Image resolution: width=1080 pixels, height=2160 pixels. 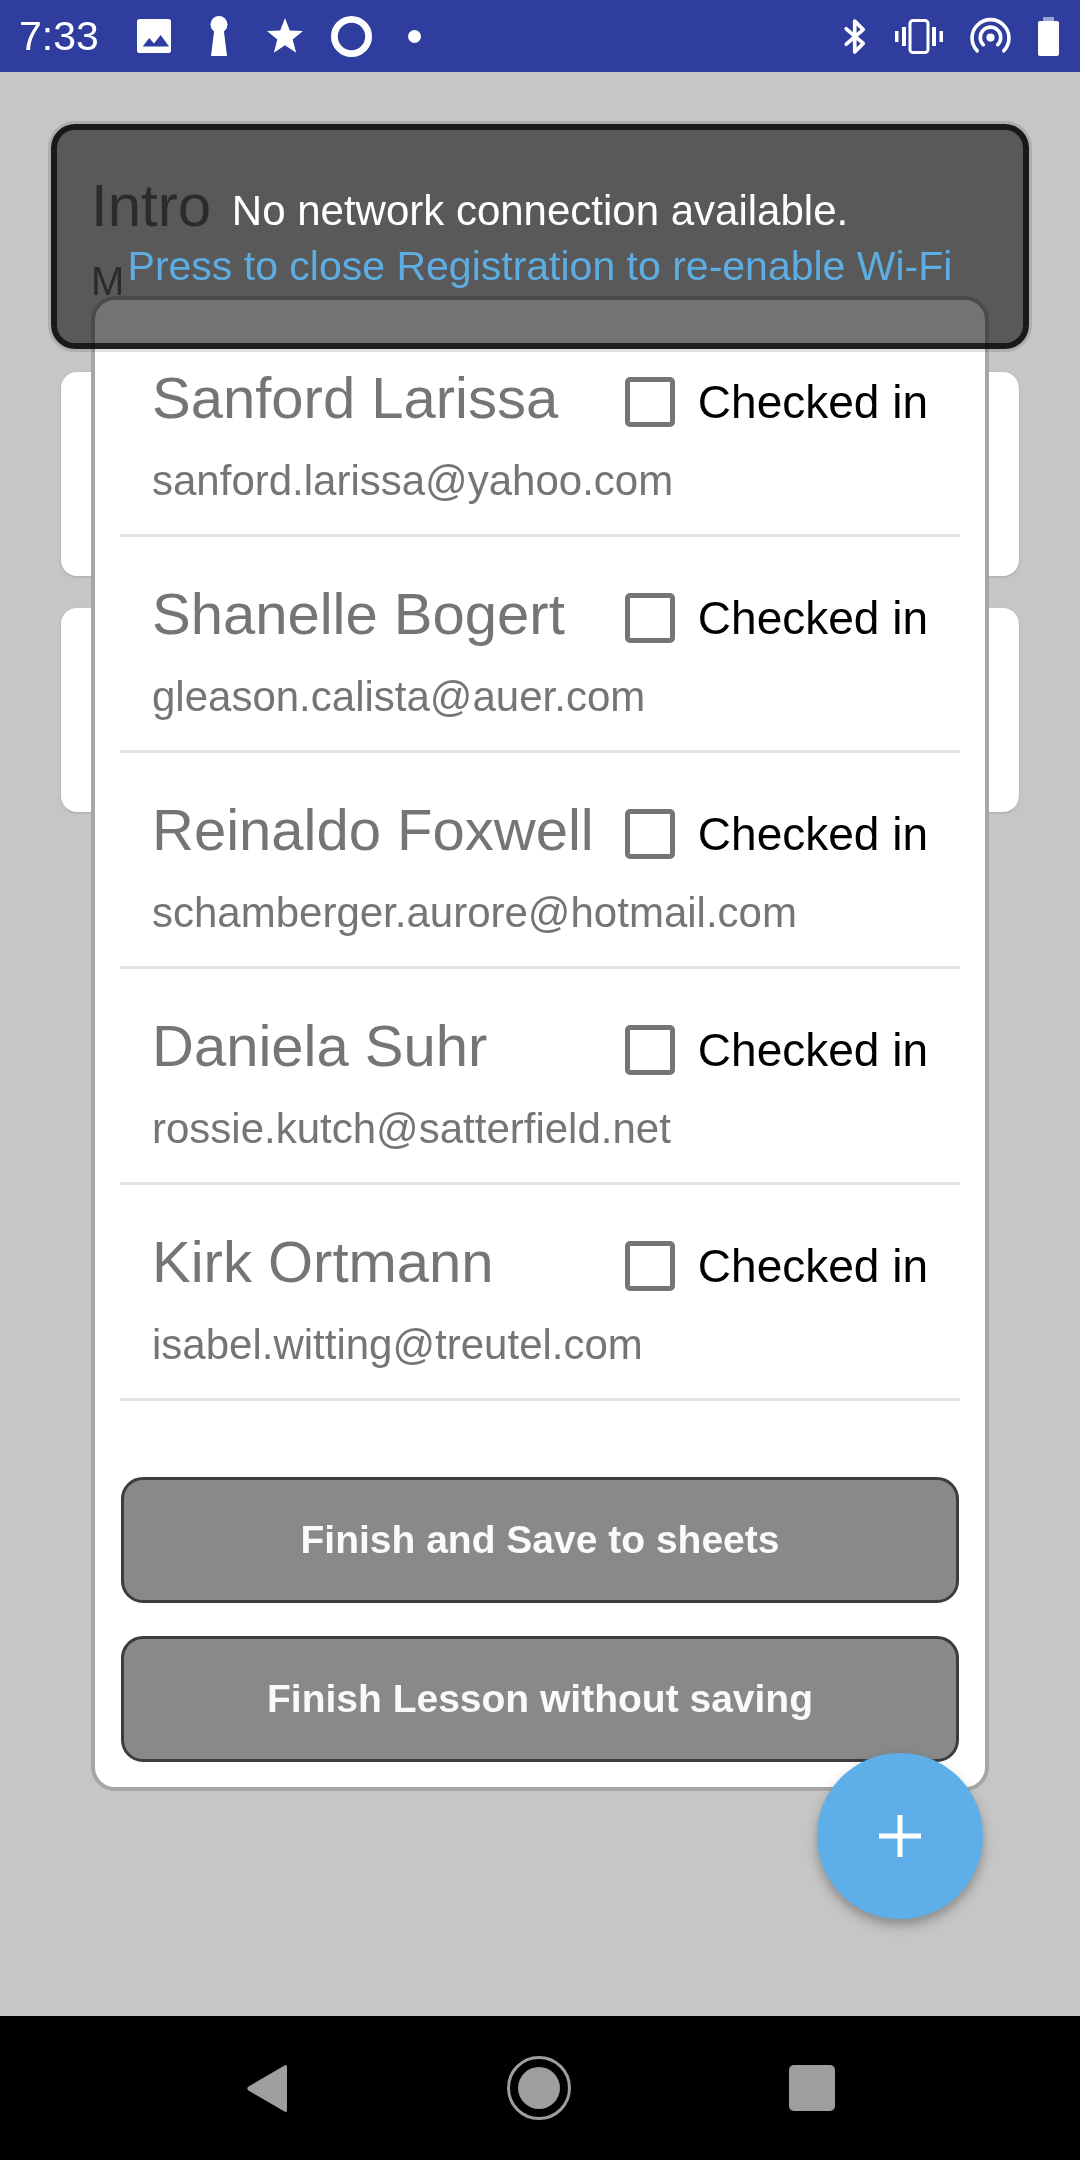 I want to click on back-icon, so click(x=267, y=2088).